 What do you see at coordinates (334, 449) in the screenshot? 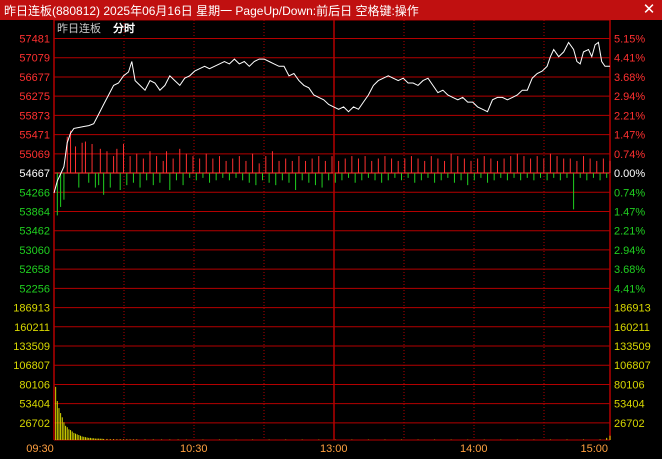
I see `time-tick-label: 13:00` at bounding box center [334, 449].